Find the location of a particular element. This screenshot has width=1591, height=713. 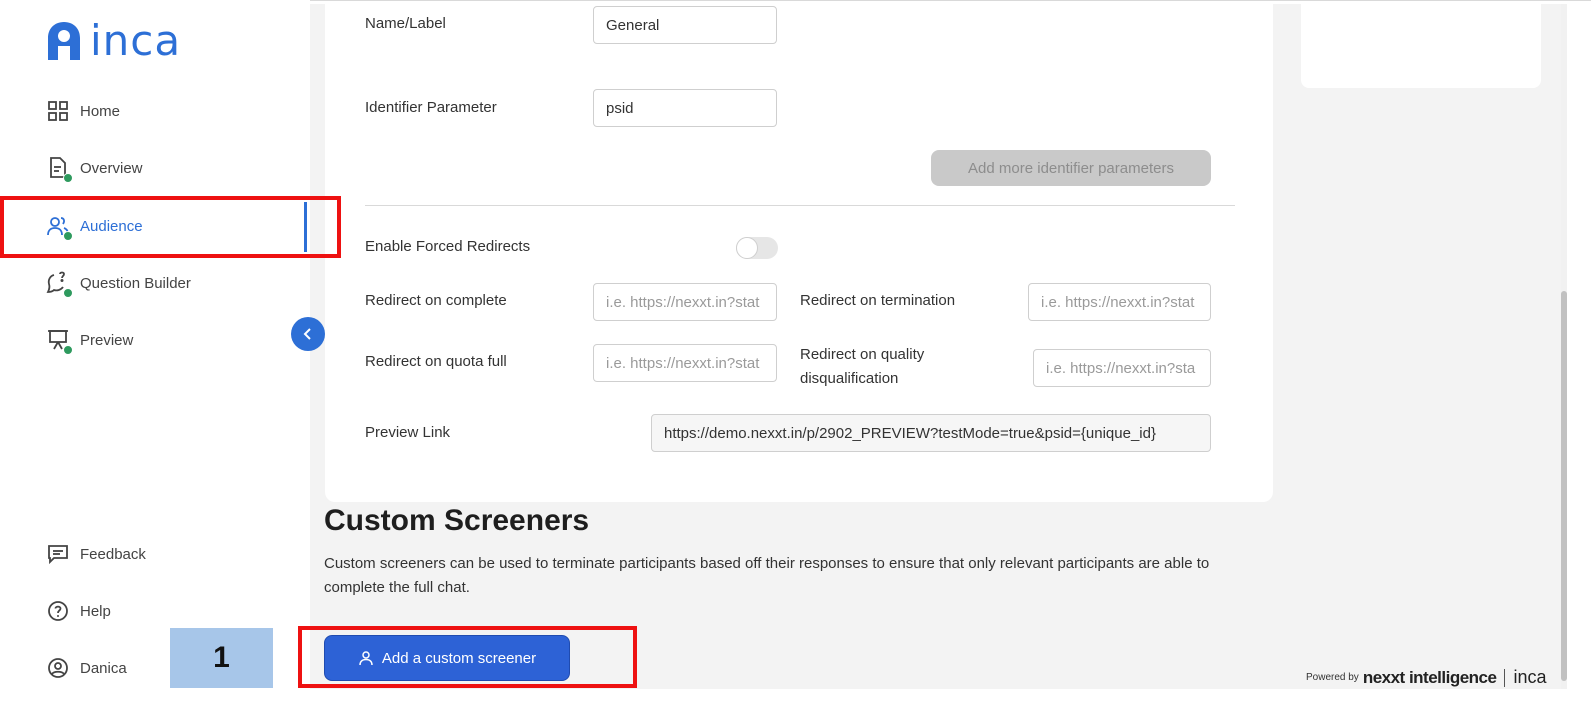

footer-separator is located at coordinates (1505, 677).